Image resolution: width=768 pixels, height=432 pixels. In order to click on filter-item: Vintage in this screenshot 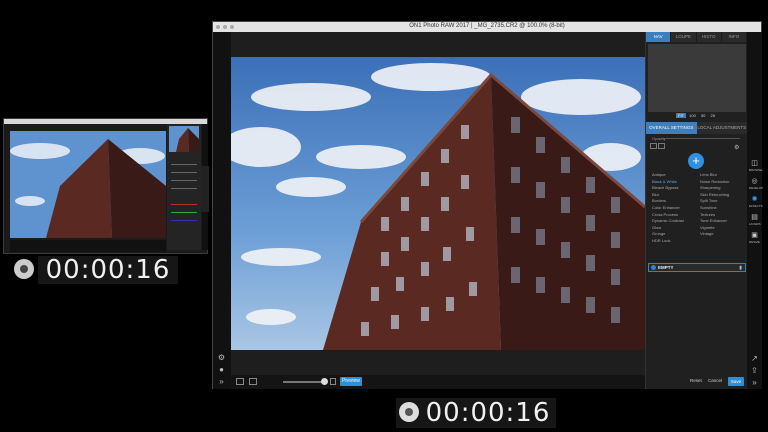, I will do `click(723, 234)`.